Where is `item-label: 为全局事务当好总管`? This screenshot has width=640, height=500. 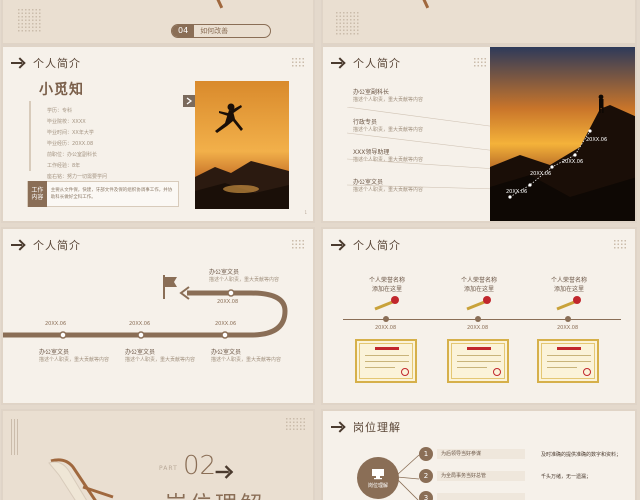
item-label: 为全局事务当好总管 is located at coordinates (481, 476).